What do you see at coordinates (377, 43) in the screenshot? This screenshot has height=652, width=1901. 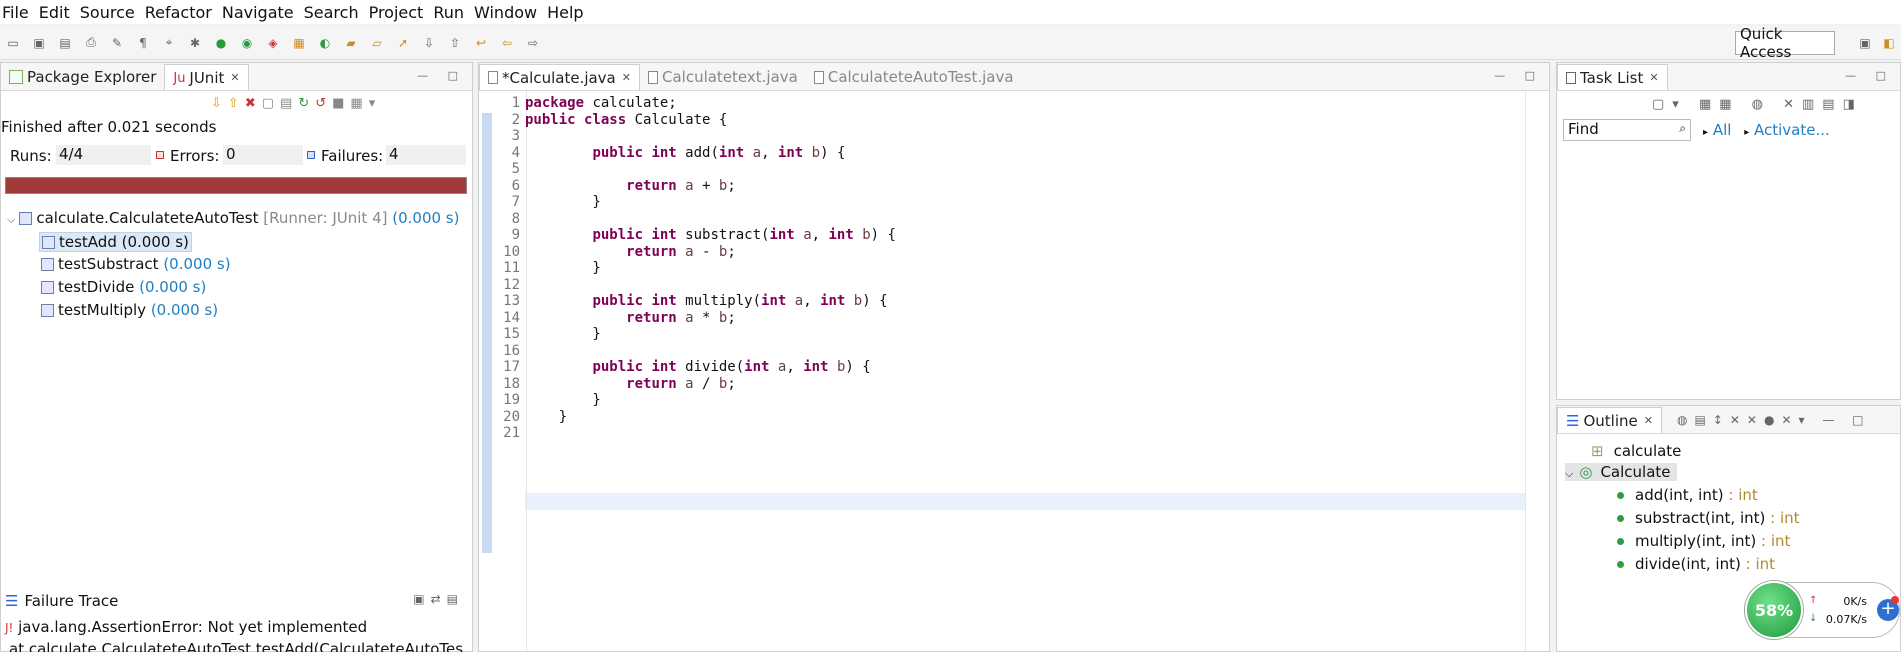 I see `open-type-icon: ▱` at bounding box center [377, 43].